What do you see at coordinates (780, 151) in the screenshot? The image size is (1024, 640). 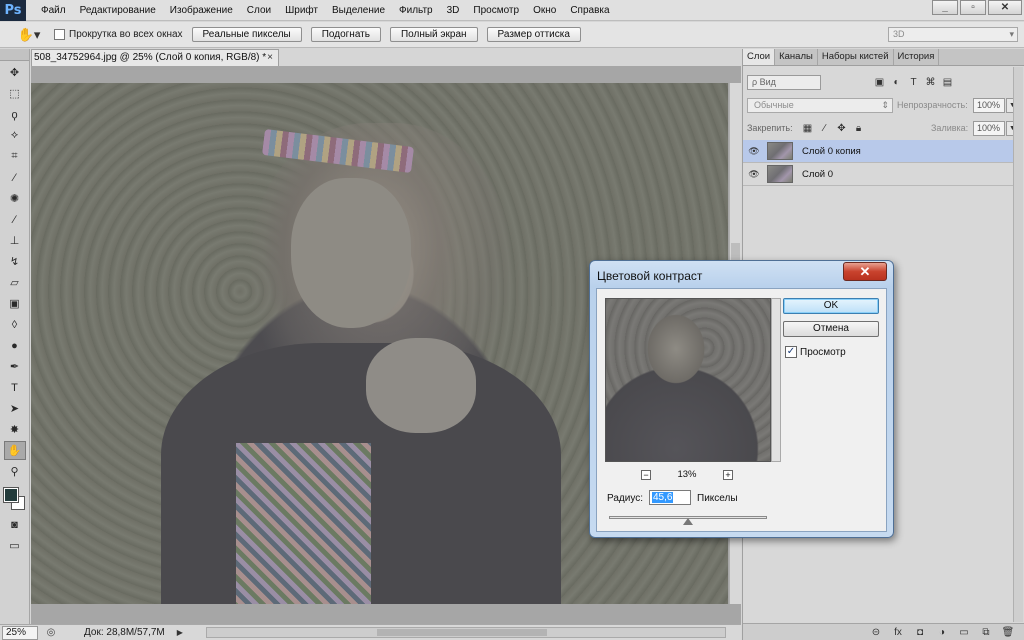 I see `layer-thumbnail` at bounding box center [780, 151].